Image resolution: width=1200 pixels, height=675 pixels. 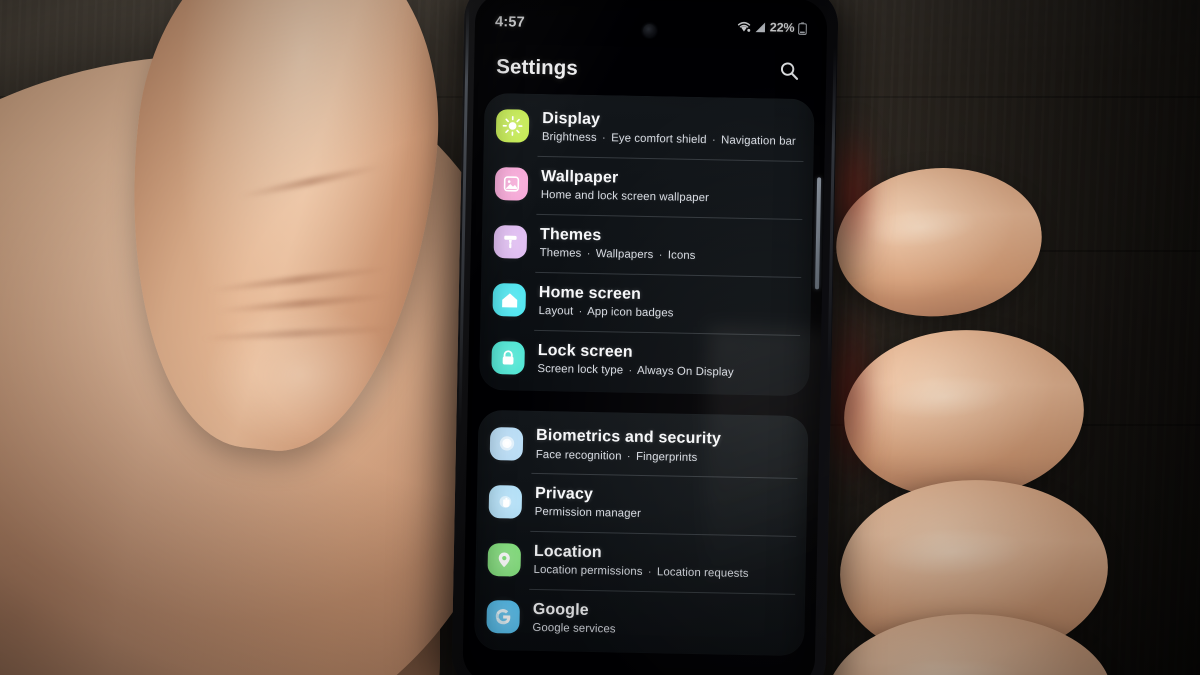 I want to click on cellular-signal-icon, so click(x=760, y=27).